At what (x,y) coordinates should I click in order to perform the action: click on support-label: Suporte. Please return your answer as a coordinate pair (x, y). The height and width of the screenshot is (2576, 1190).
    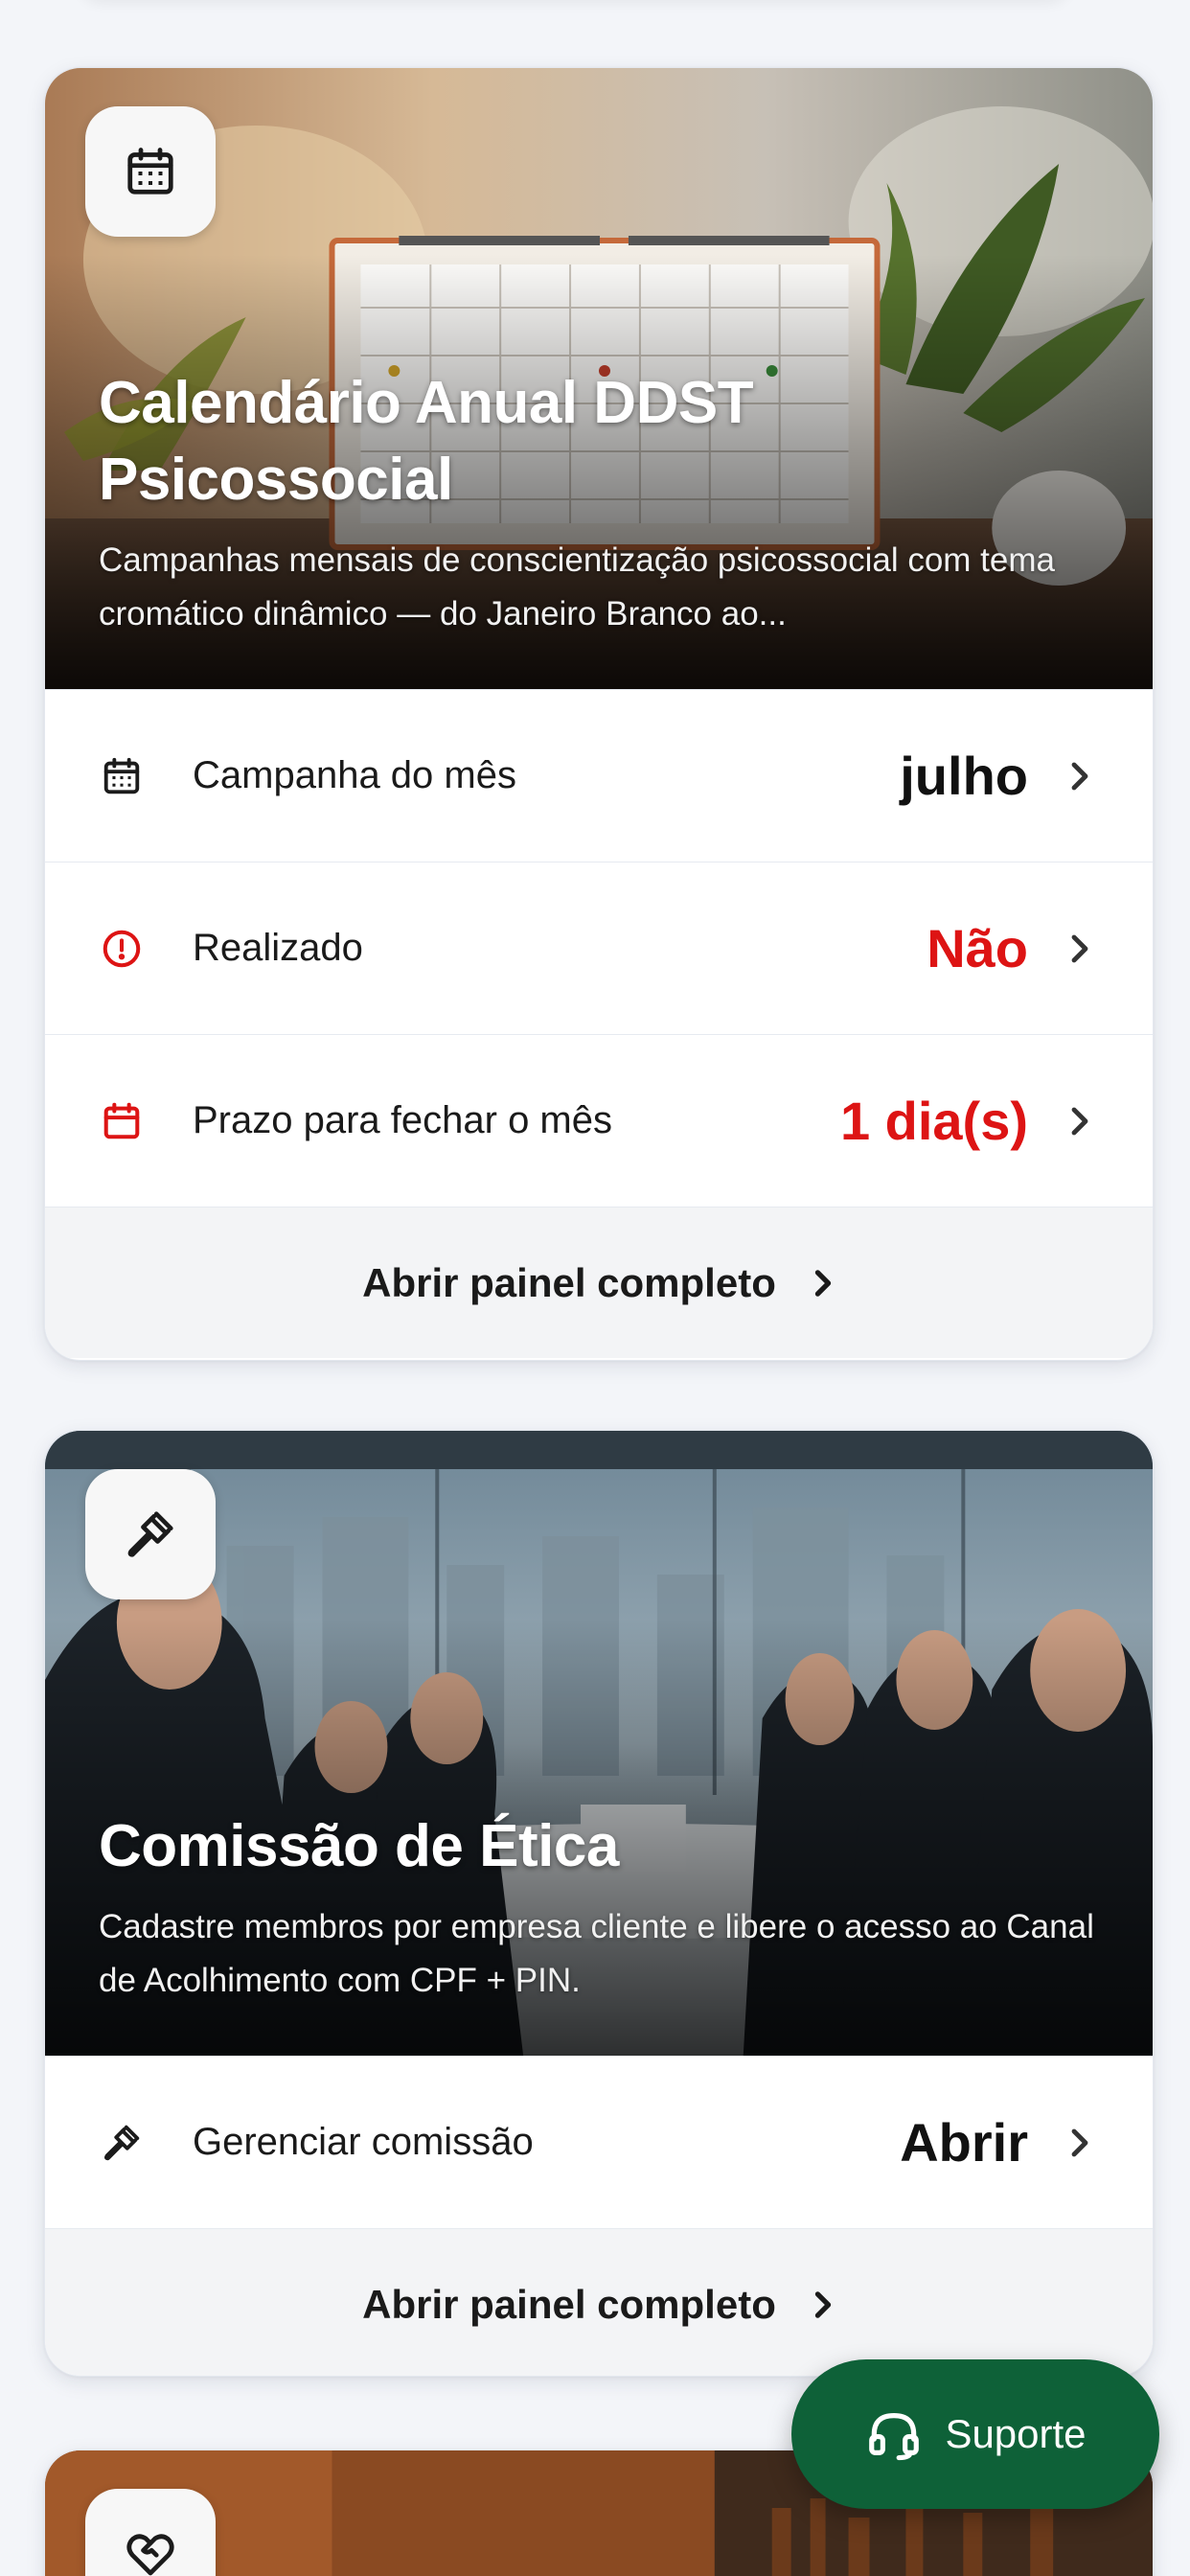
    Looking at the image, I should click on (1016, 2433).